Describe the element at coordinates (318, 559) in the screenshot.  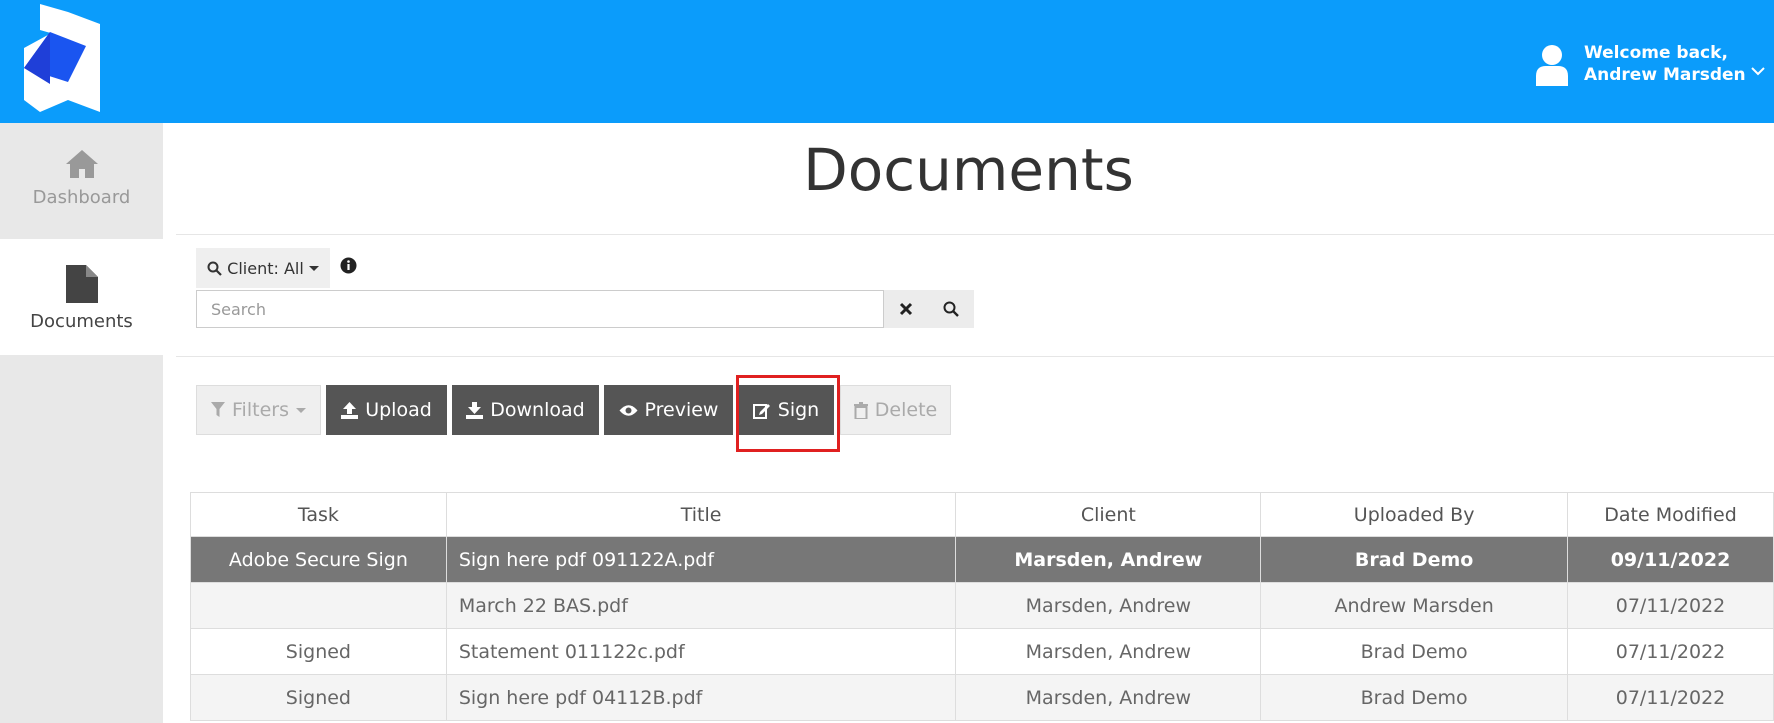
I see `task-cell: Adobe Secure Sign` at that location.